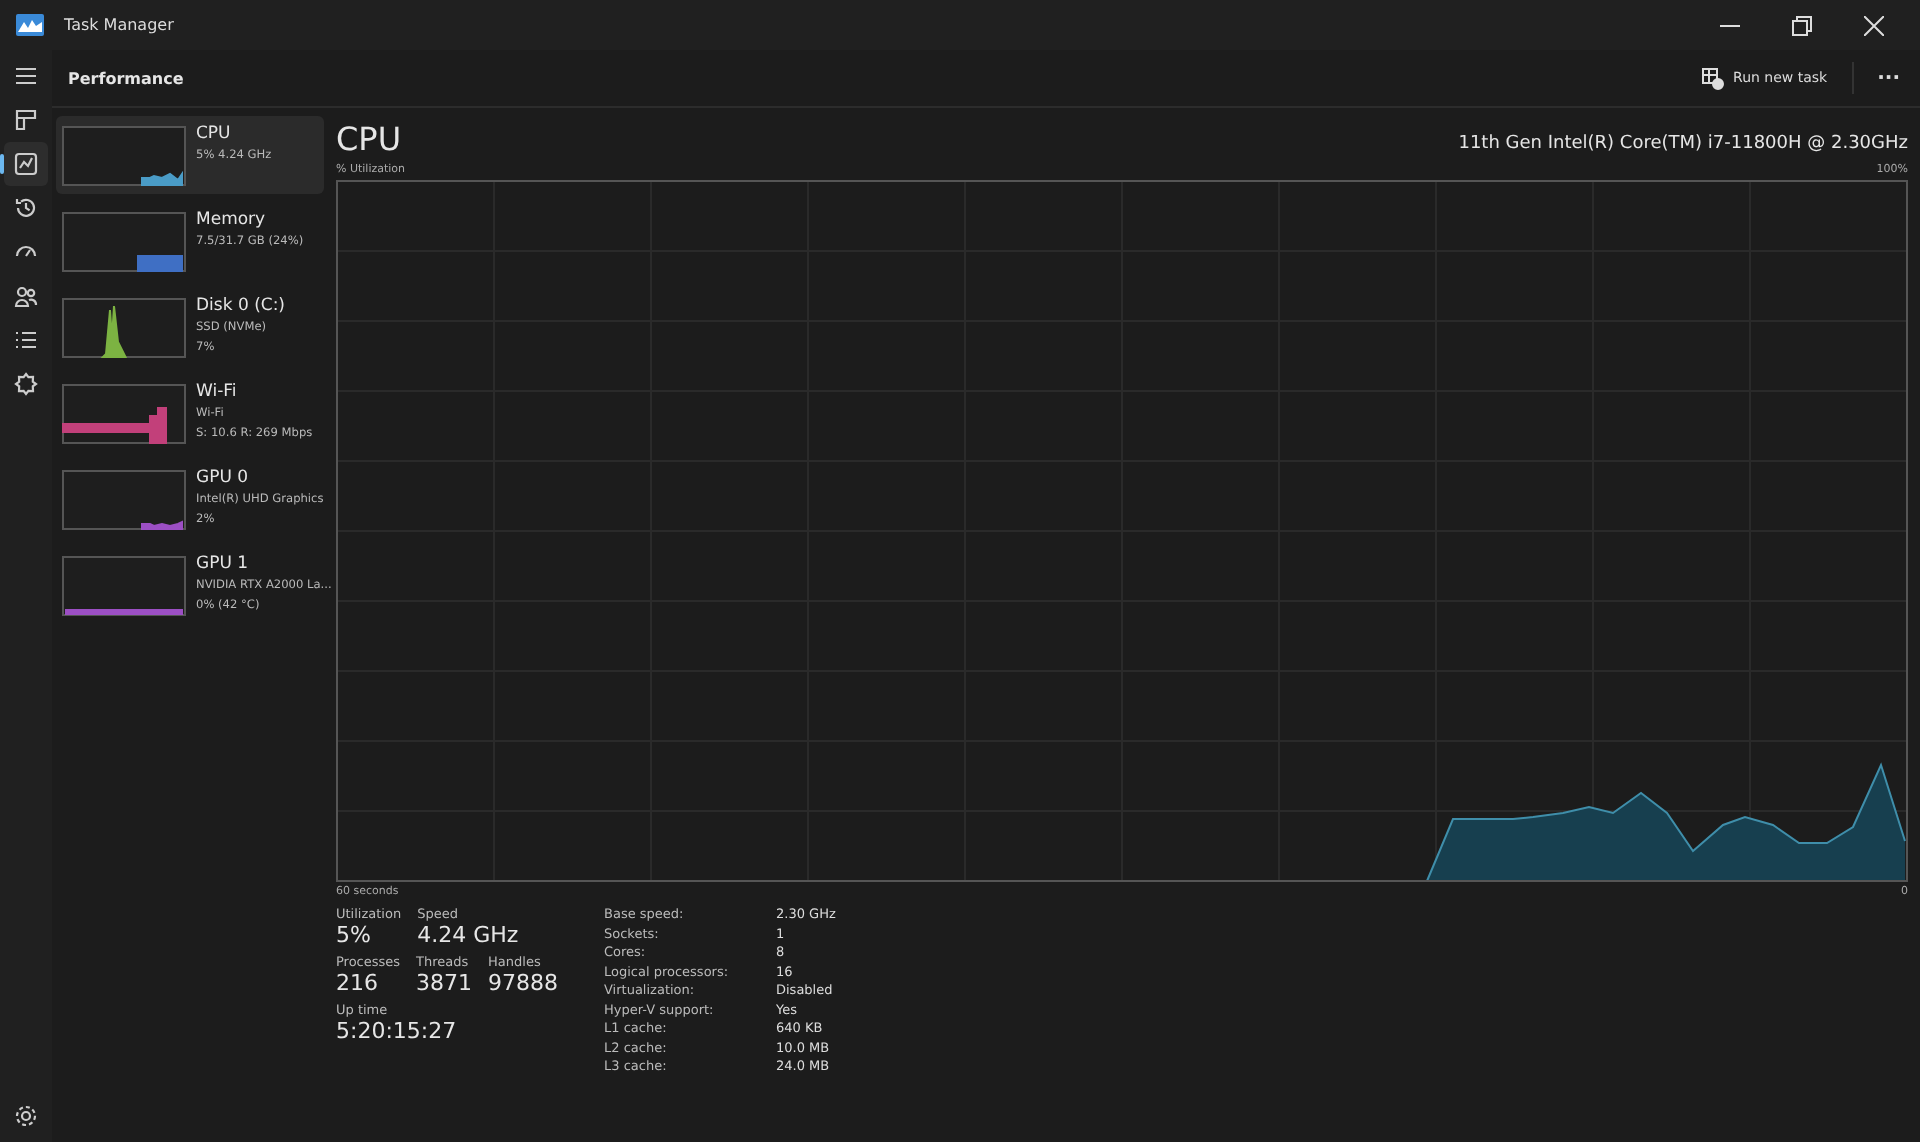 The height and width of the screenshot is (1142, 1920). What do you see at coordinates (358, 983) in the screenshot?
I see `stat-value: 216` at bounding box center [358, 983].